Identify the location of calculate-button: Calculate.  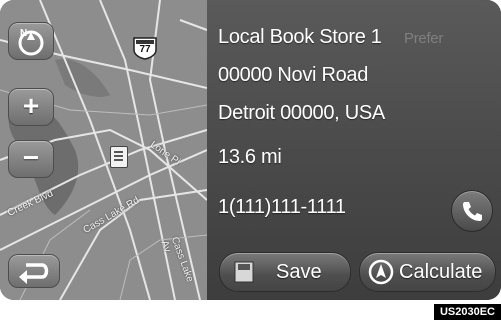
(427, 272).